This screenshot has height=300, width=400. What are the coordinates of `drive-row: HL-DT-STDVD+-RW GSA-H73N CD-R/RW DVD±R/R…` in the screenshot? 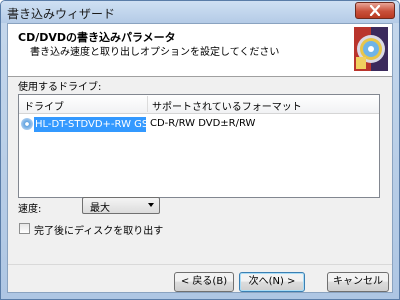 It's located at (199, 125).